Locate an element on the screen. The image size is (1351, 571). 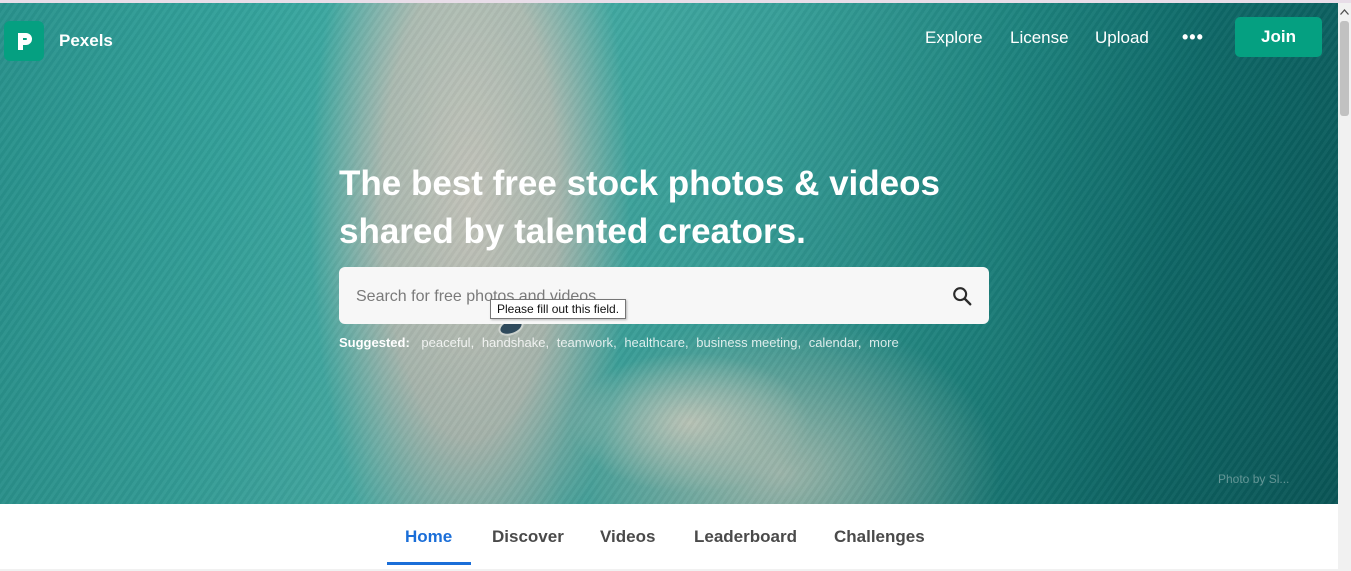
nav-explore: Explore is located at coordinates (954, 38).